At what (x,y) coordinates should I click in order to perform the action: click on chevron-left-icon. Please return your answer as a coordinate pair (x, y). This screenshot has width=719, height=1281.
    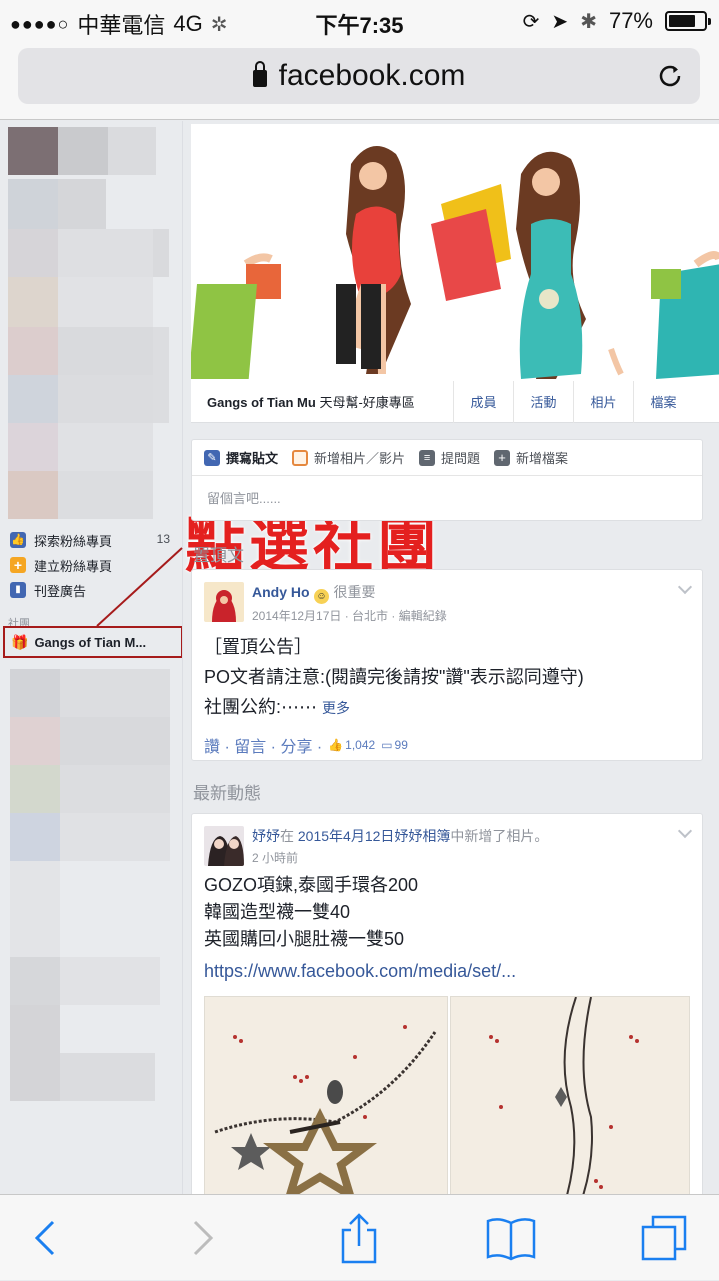
    Looking at the image, I should click on (44, 1238).